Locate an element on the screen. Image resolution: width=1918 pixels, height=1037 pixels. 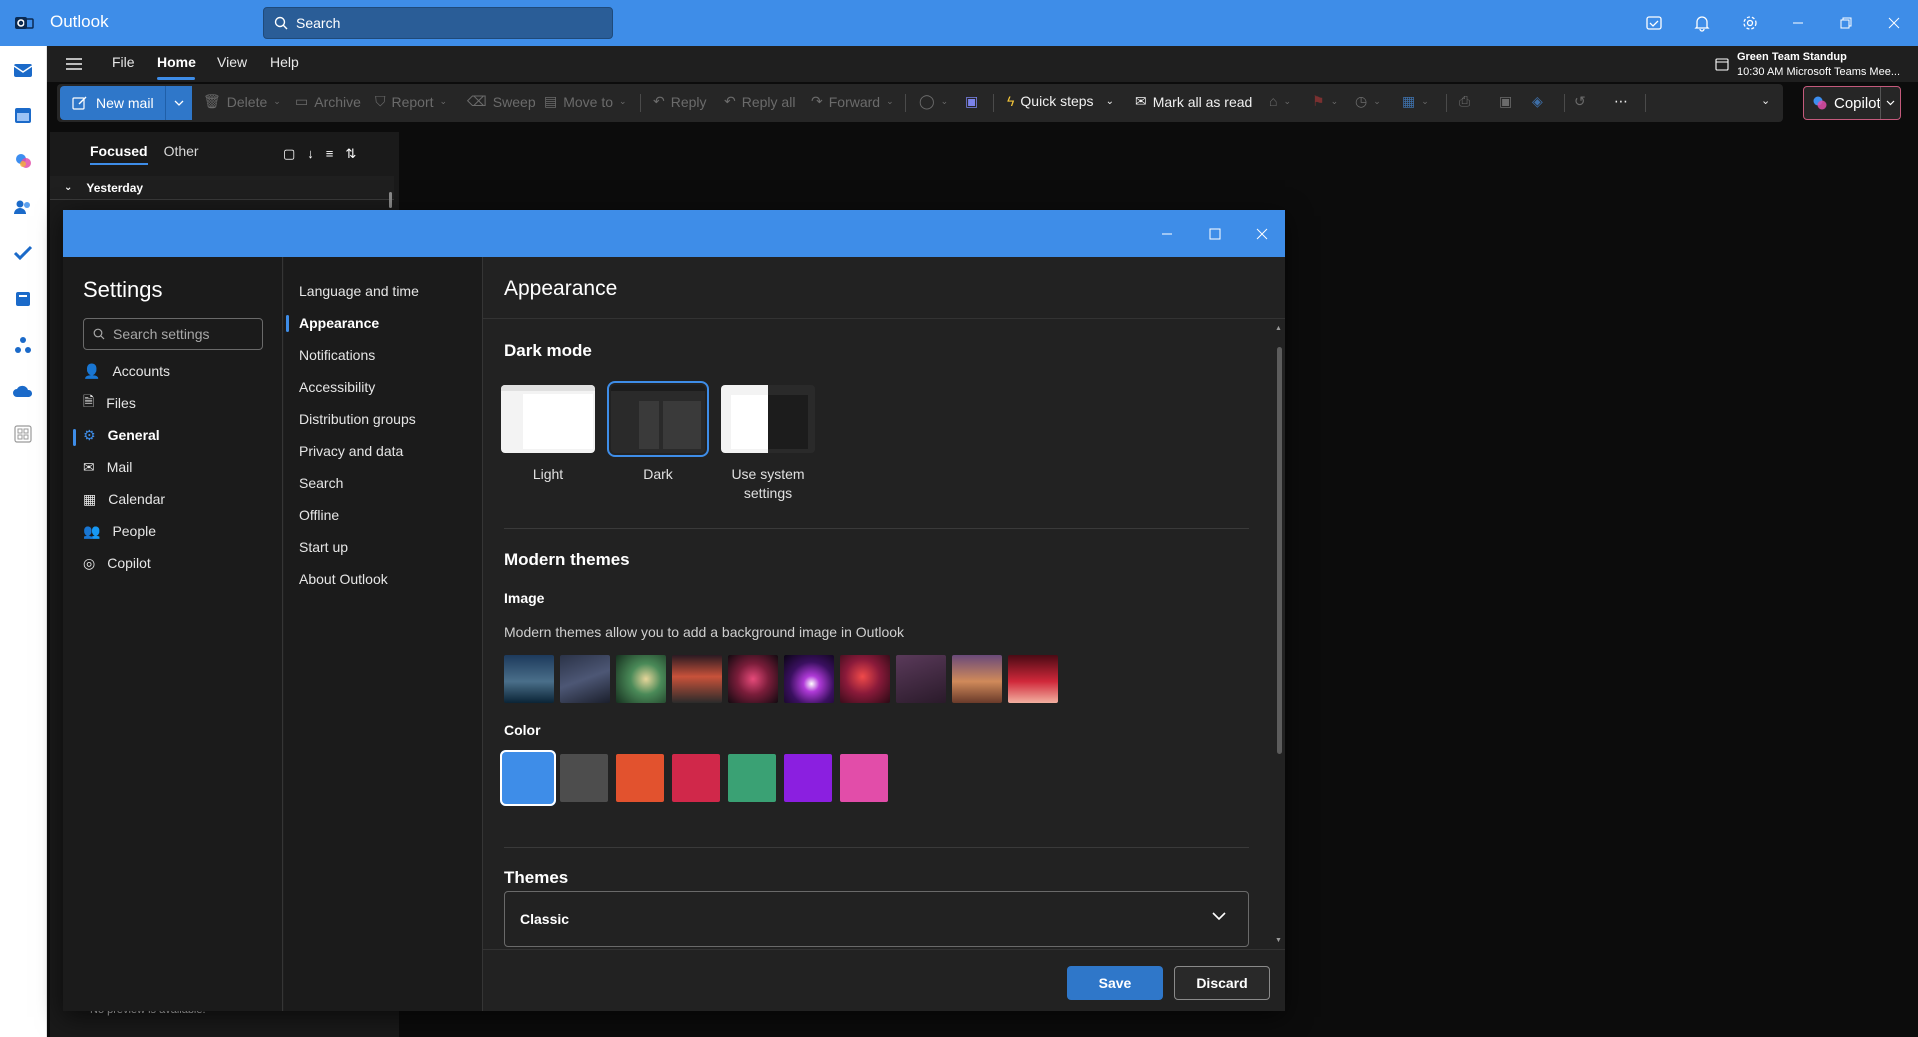
policy-button: ◈ is located at coordinates (1537, 101).